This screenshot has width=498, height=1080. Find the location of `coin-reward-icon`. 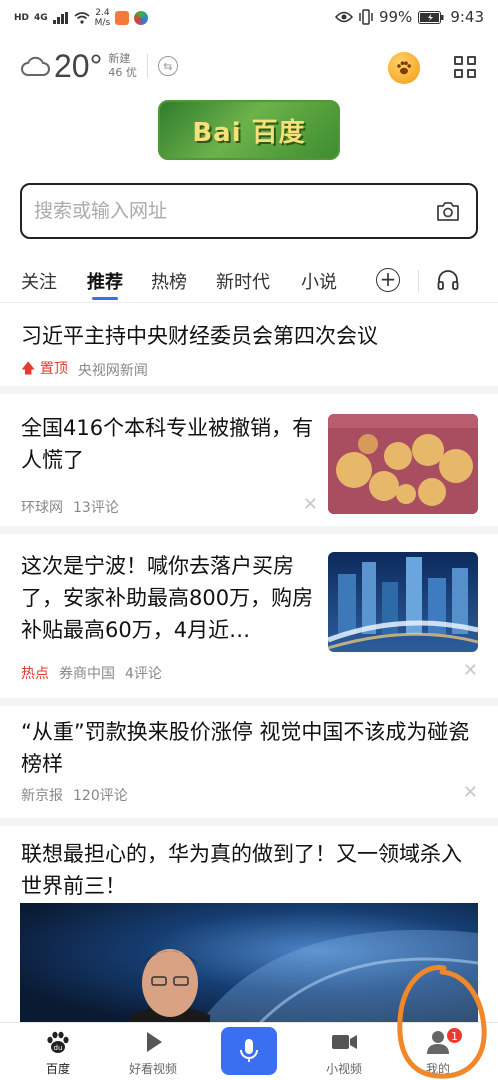

coin-reward-icon is located at coordinates (404, 68).